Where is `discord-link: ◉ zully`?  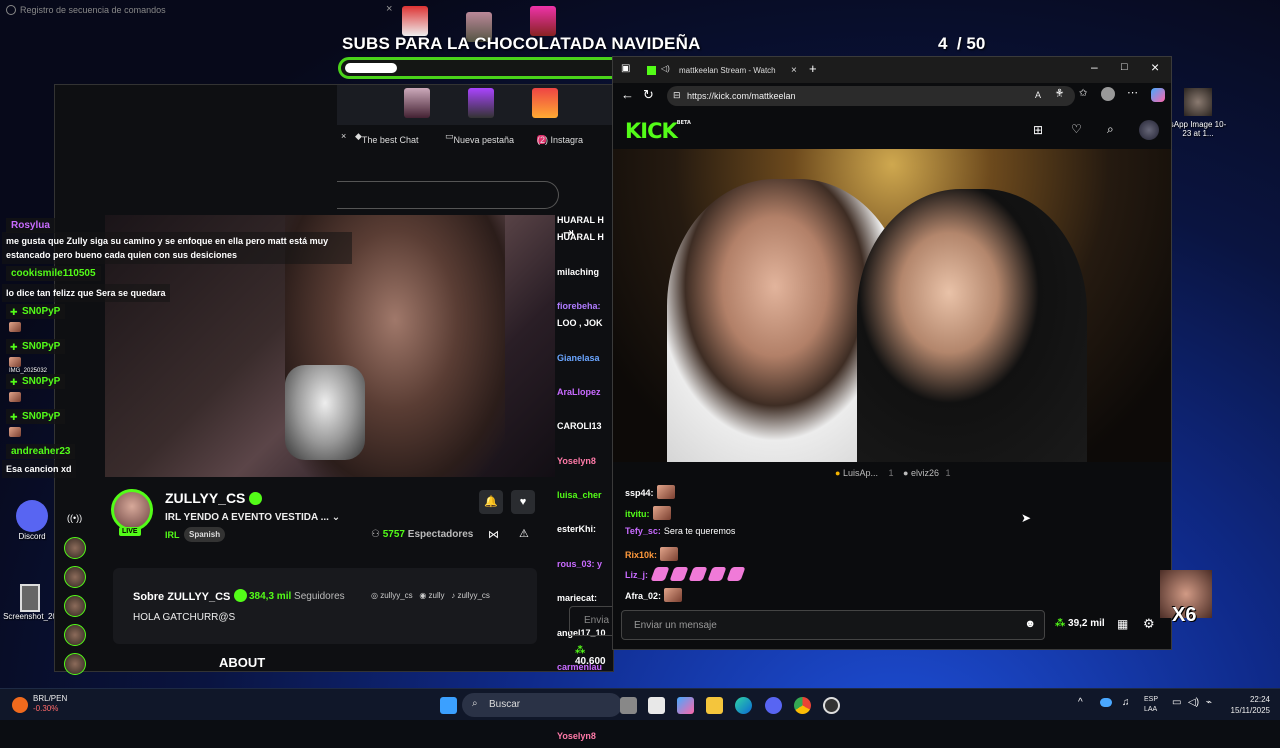 discord-link: ◉ zully is located at coordinates (431, 595).